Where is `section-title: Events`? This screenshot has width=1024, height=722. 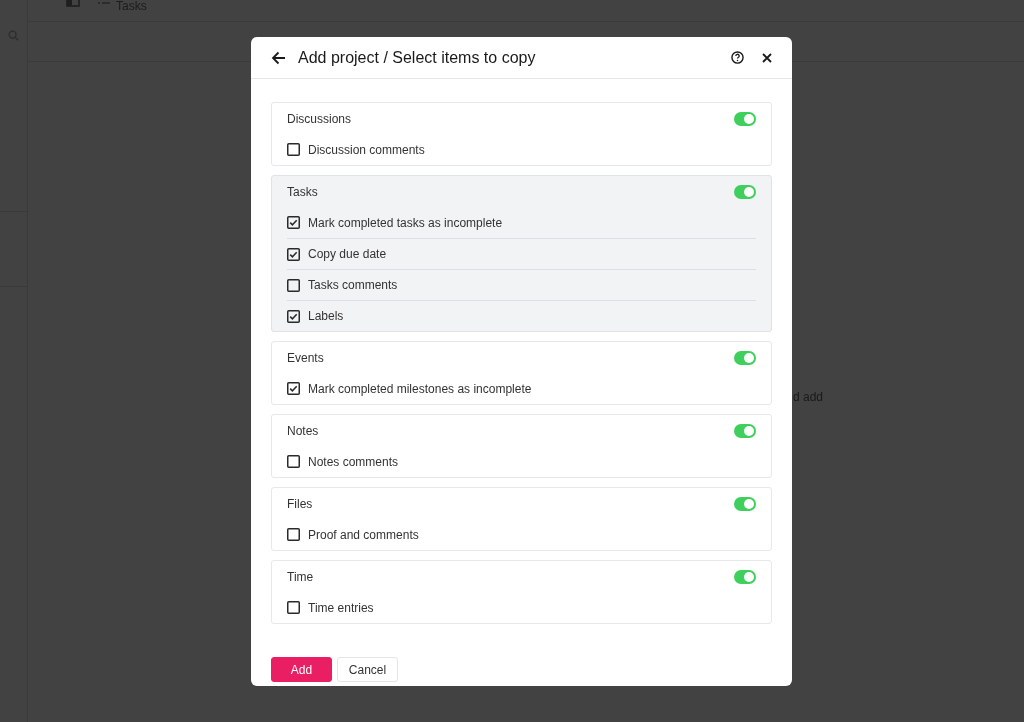 section-title: Events is located at coordinates (305, 358).